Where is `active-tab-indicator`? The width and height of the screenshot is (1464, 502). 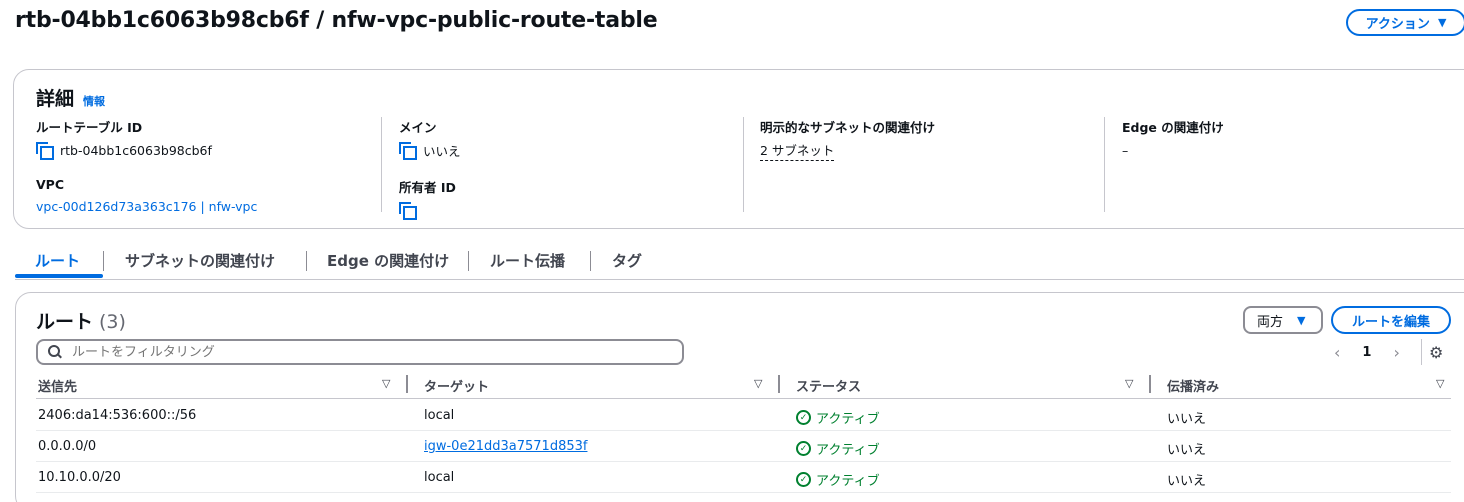 active-tab-indicator is located at coordinates (59, 276).